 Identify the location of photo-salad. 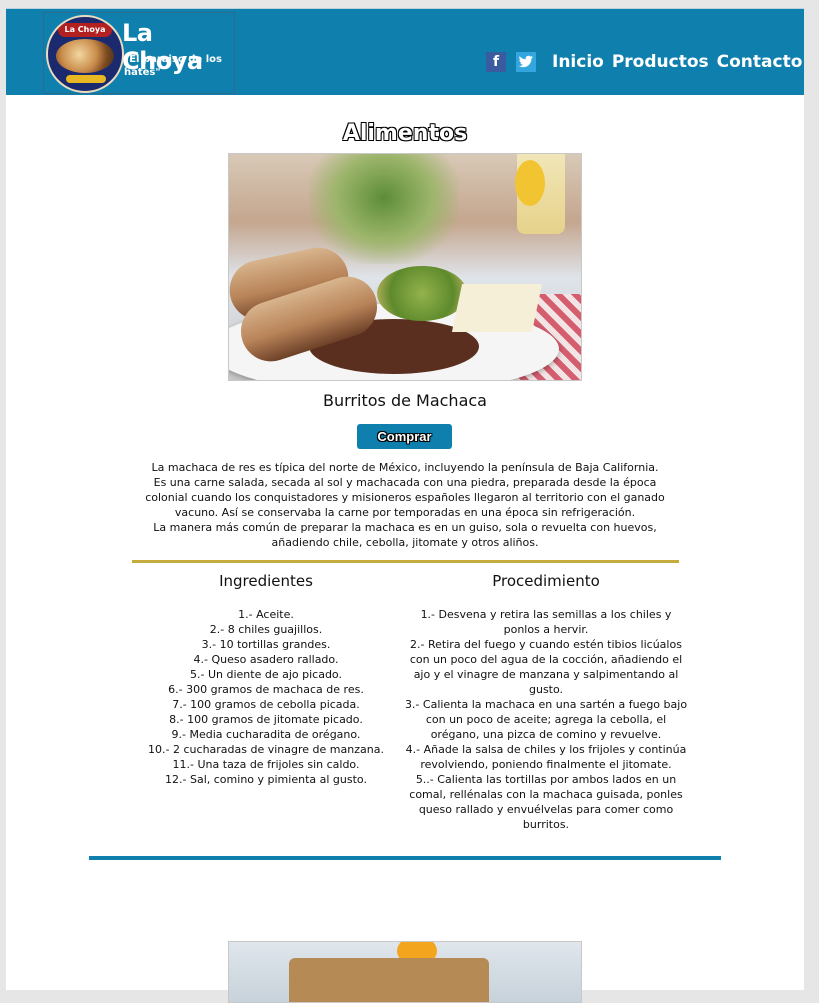
(422, 293).